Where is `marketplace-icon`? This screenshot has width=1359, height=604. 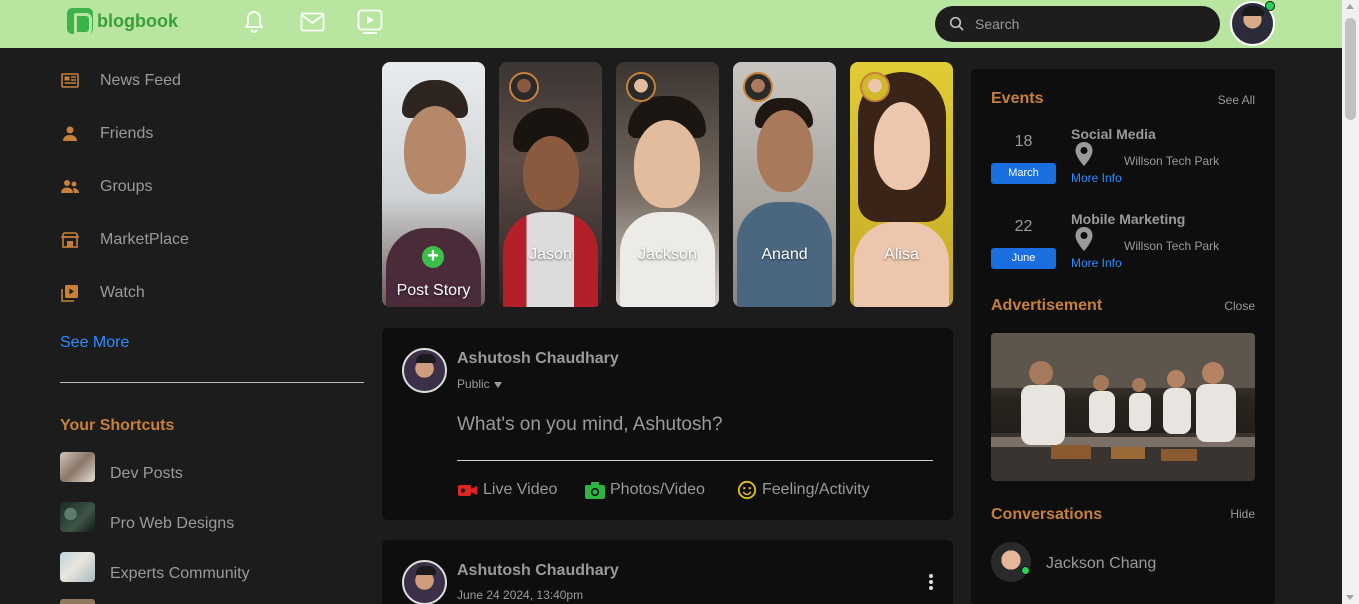 marketplace-icon is located at coordinates (70, 240).